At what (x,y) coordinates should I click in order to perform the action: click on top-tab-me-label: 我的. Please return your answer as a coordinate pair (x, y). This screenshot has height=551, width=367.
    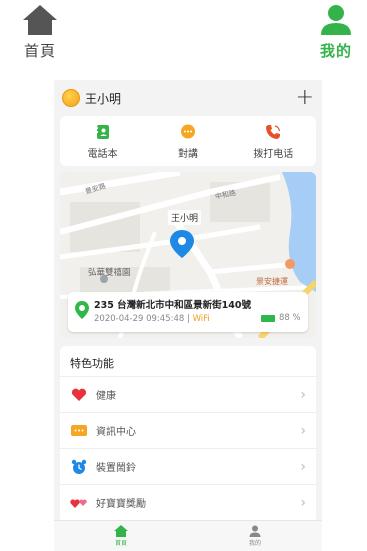
    Looking at the image, I should click on (335, 51).